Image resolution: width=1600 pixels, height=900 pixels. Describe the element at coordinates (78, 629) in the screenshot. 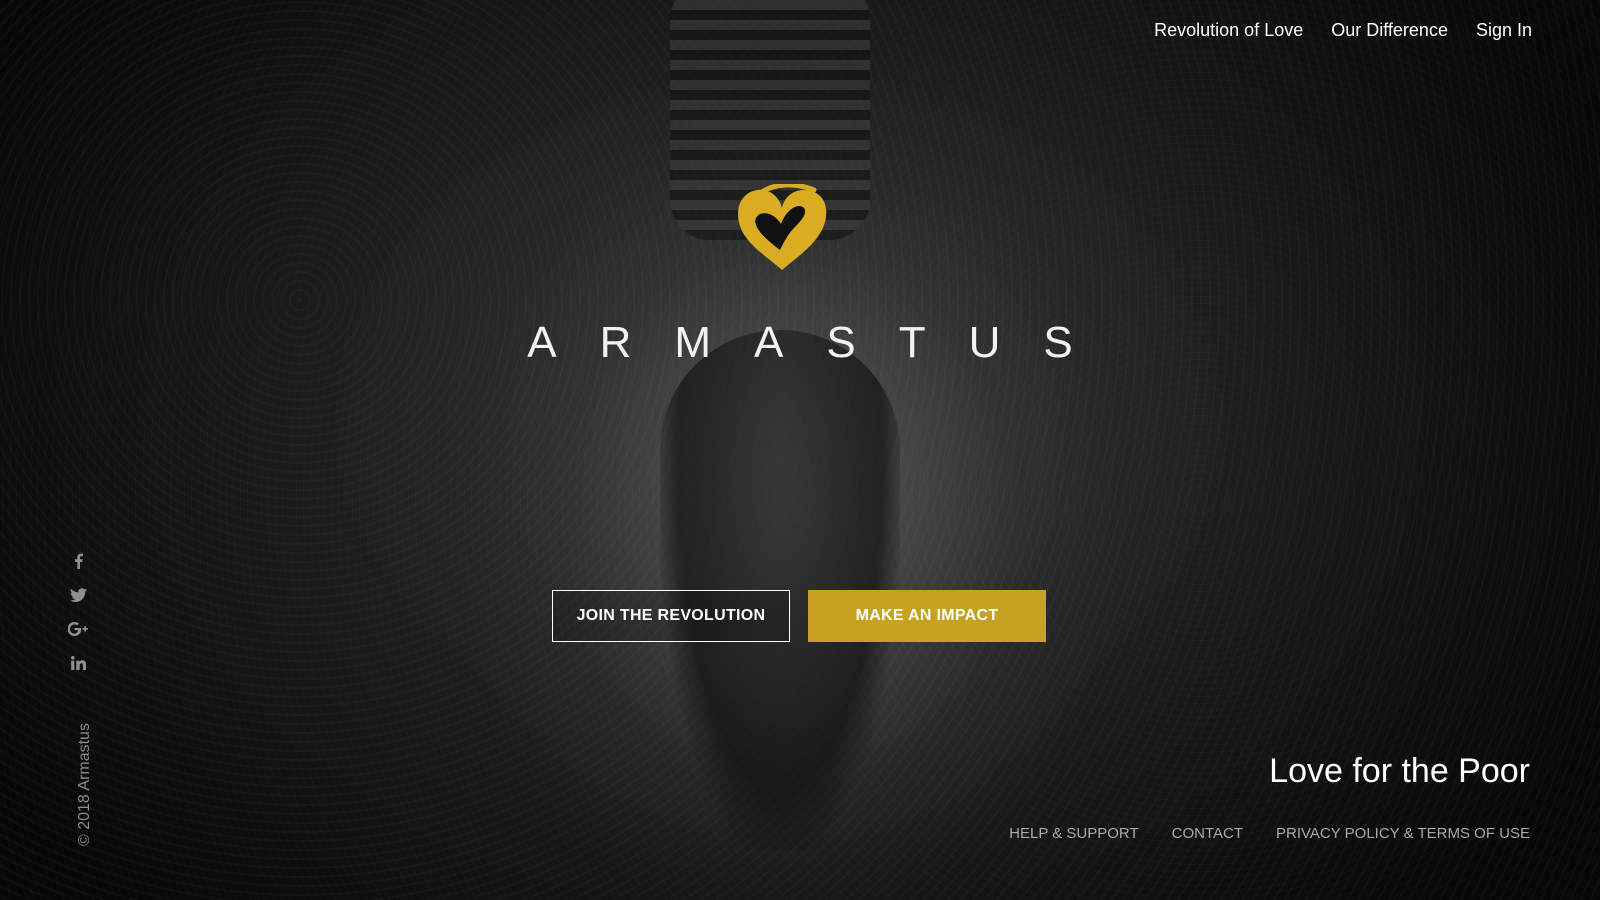

I see `google-plus-icon` at that location.